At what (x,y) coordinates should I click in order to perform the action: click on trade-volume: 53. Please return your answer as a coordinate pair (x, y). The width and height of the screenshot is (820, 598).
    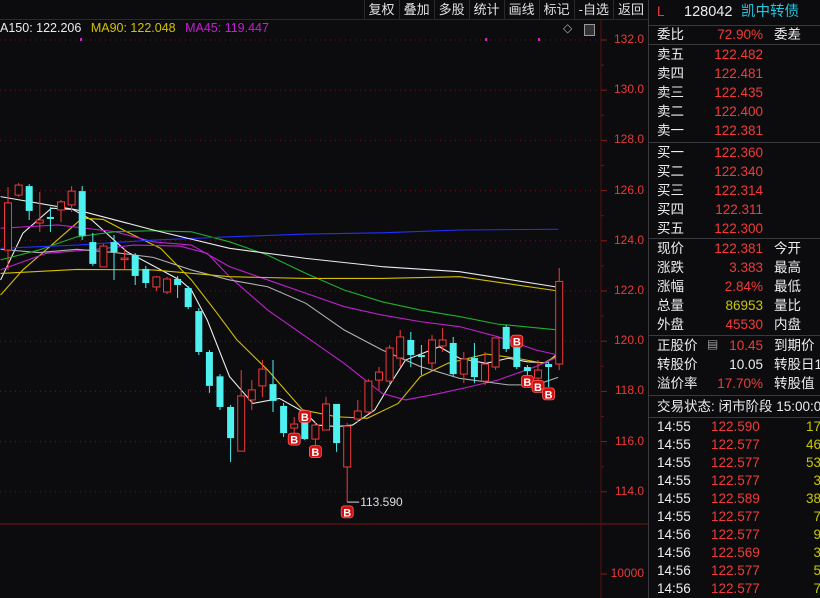
    Looking at the image, I should click on (812, 462).